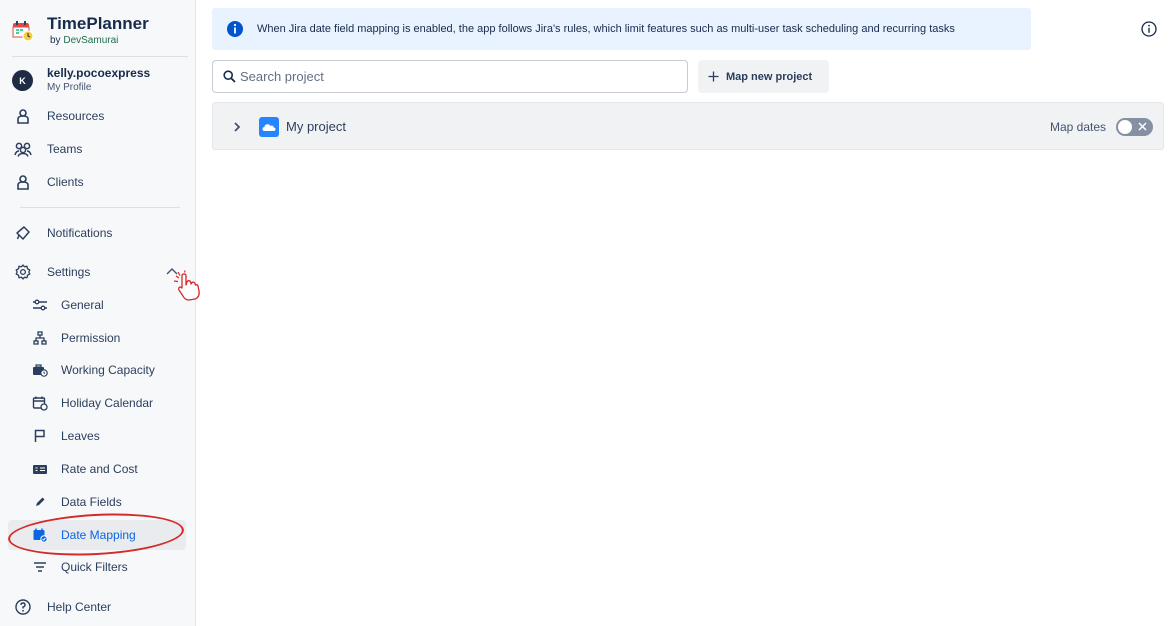 This screenshot has height=626, width=1171. What do you see at coordinates (108, 370) in the screenshot?
I see `settings-item-label: Working Capacity` at bounding box center [108, 370].